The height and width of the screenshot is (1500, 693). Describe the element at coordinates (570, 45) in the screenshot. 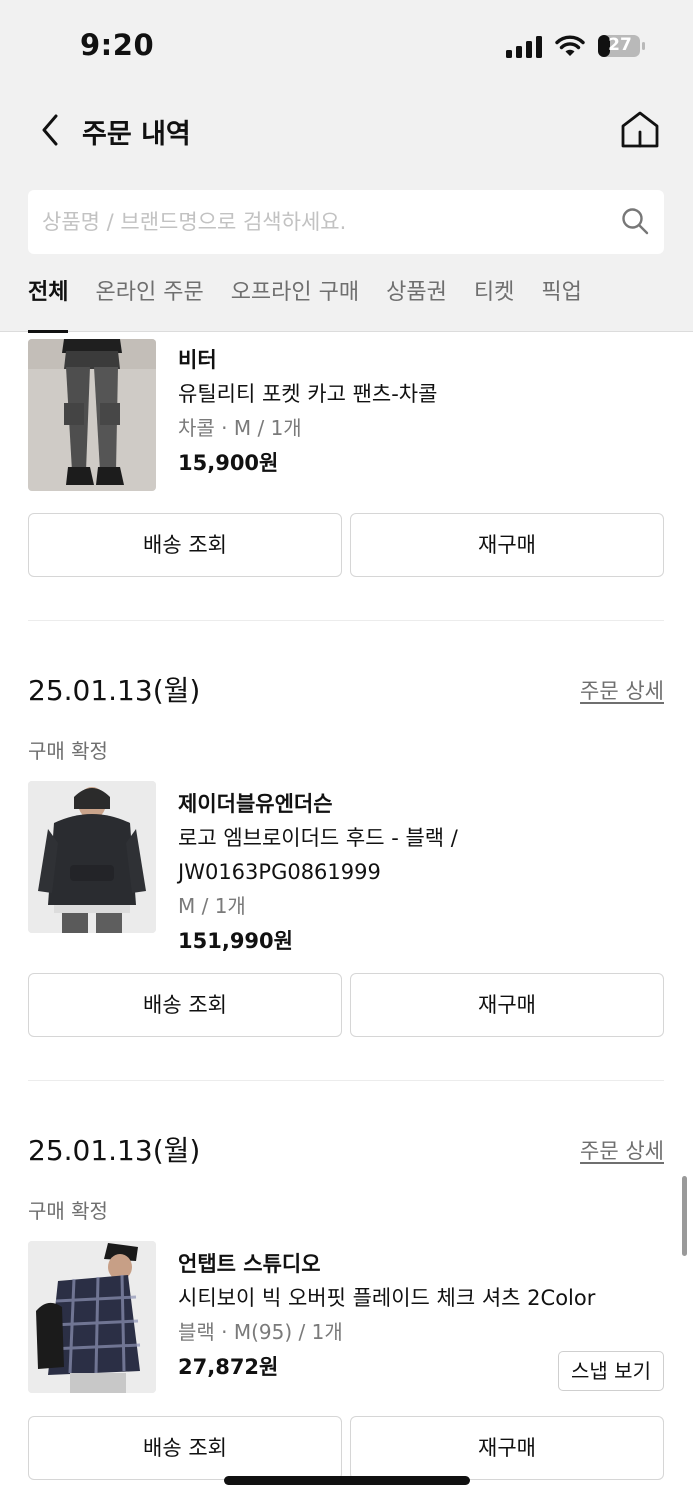

I see `wifi-icon` at that location.